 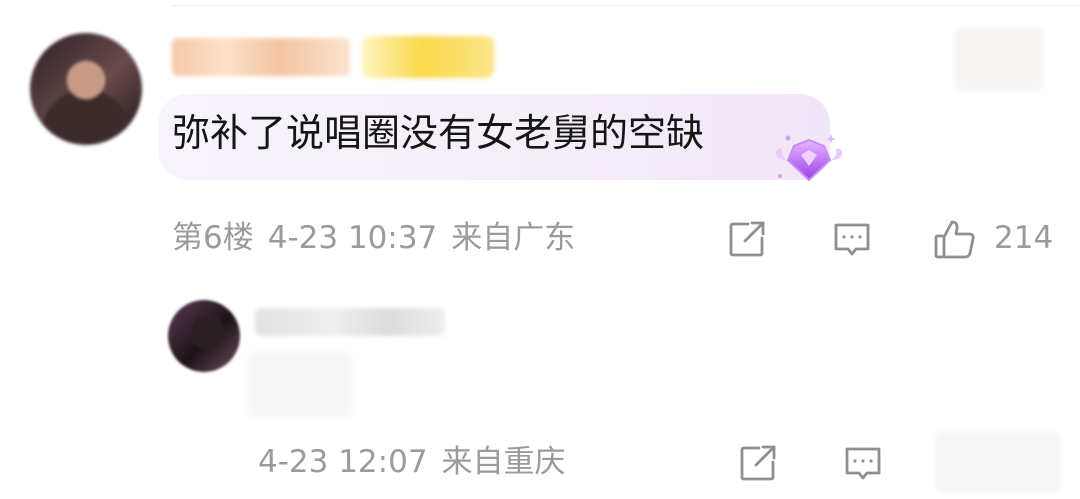 What do you see at coordinates (503, 462) in the screenshot?
I see `reply-location: 来自重庆` at bounding box center [503, 462].